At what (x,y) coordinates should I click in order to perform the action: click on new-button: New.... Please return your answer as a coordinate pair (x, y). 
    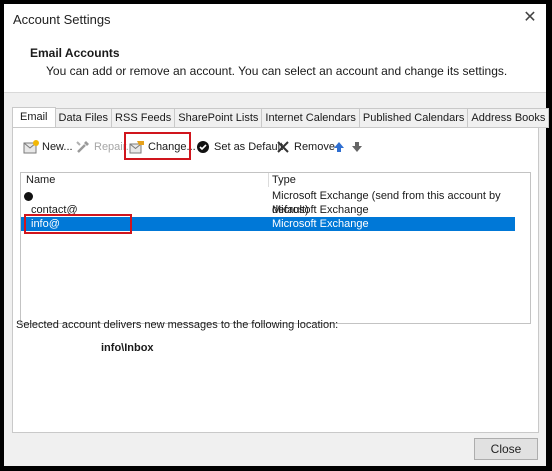
    Looking at the image, I should click on (48, 147).